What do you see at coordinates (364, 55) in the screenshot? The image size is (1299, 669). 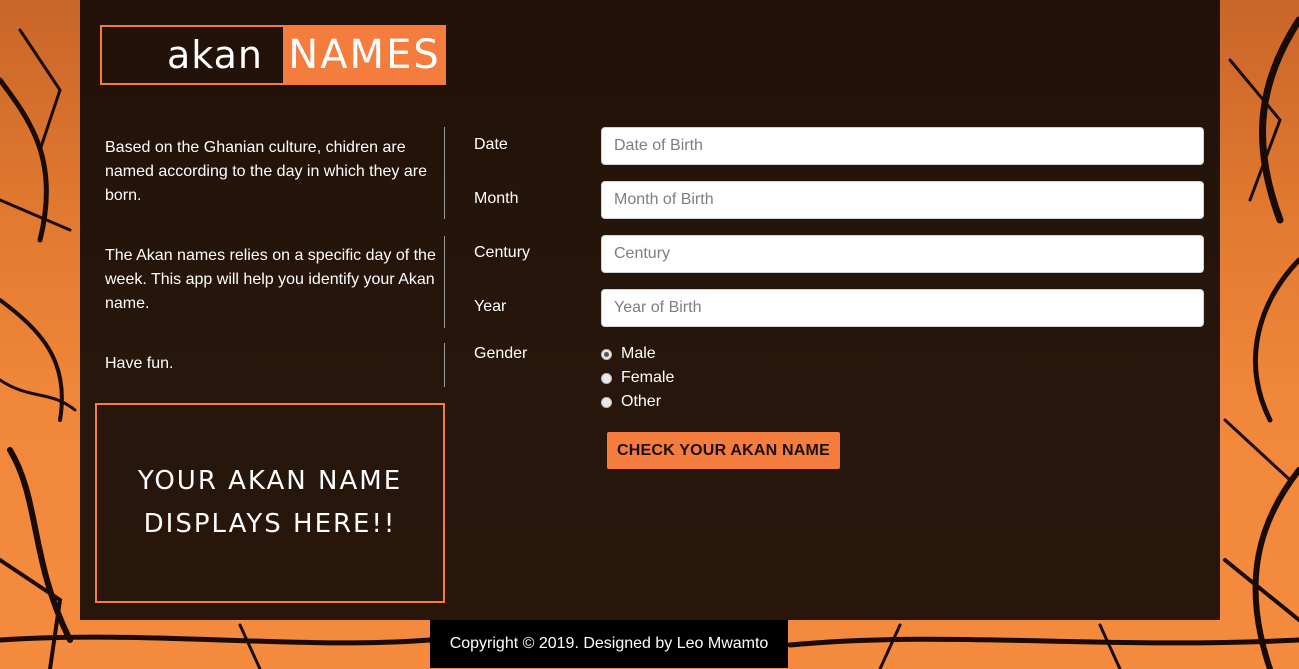 I see `logo-names: NAMES` at bounding box center [364, 55].